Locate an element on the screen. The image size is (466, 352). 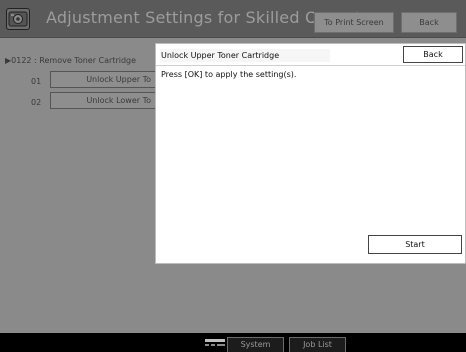
back-button: Back is located at coordinates (429, 22).